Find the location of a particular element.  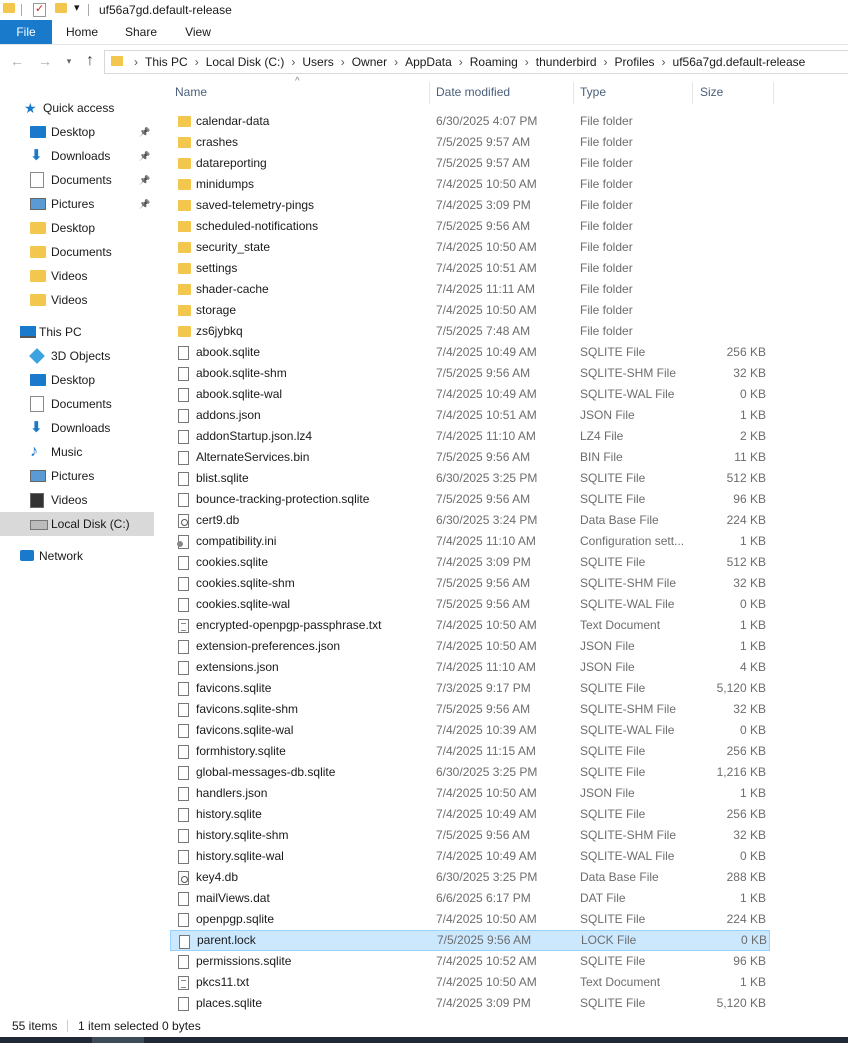

column-type: Type is located at coordinates (593, 92).